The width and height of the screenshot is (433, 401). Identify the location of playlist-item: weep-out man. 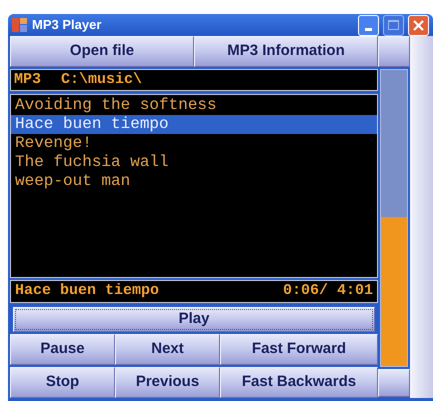
(194, 181).